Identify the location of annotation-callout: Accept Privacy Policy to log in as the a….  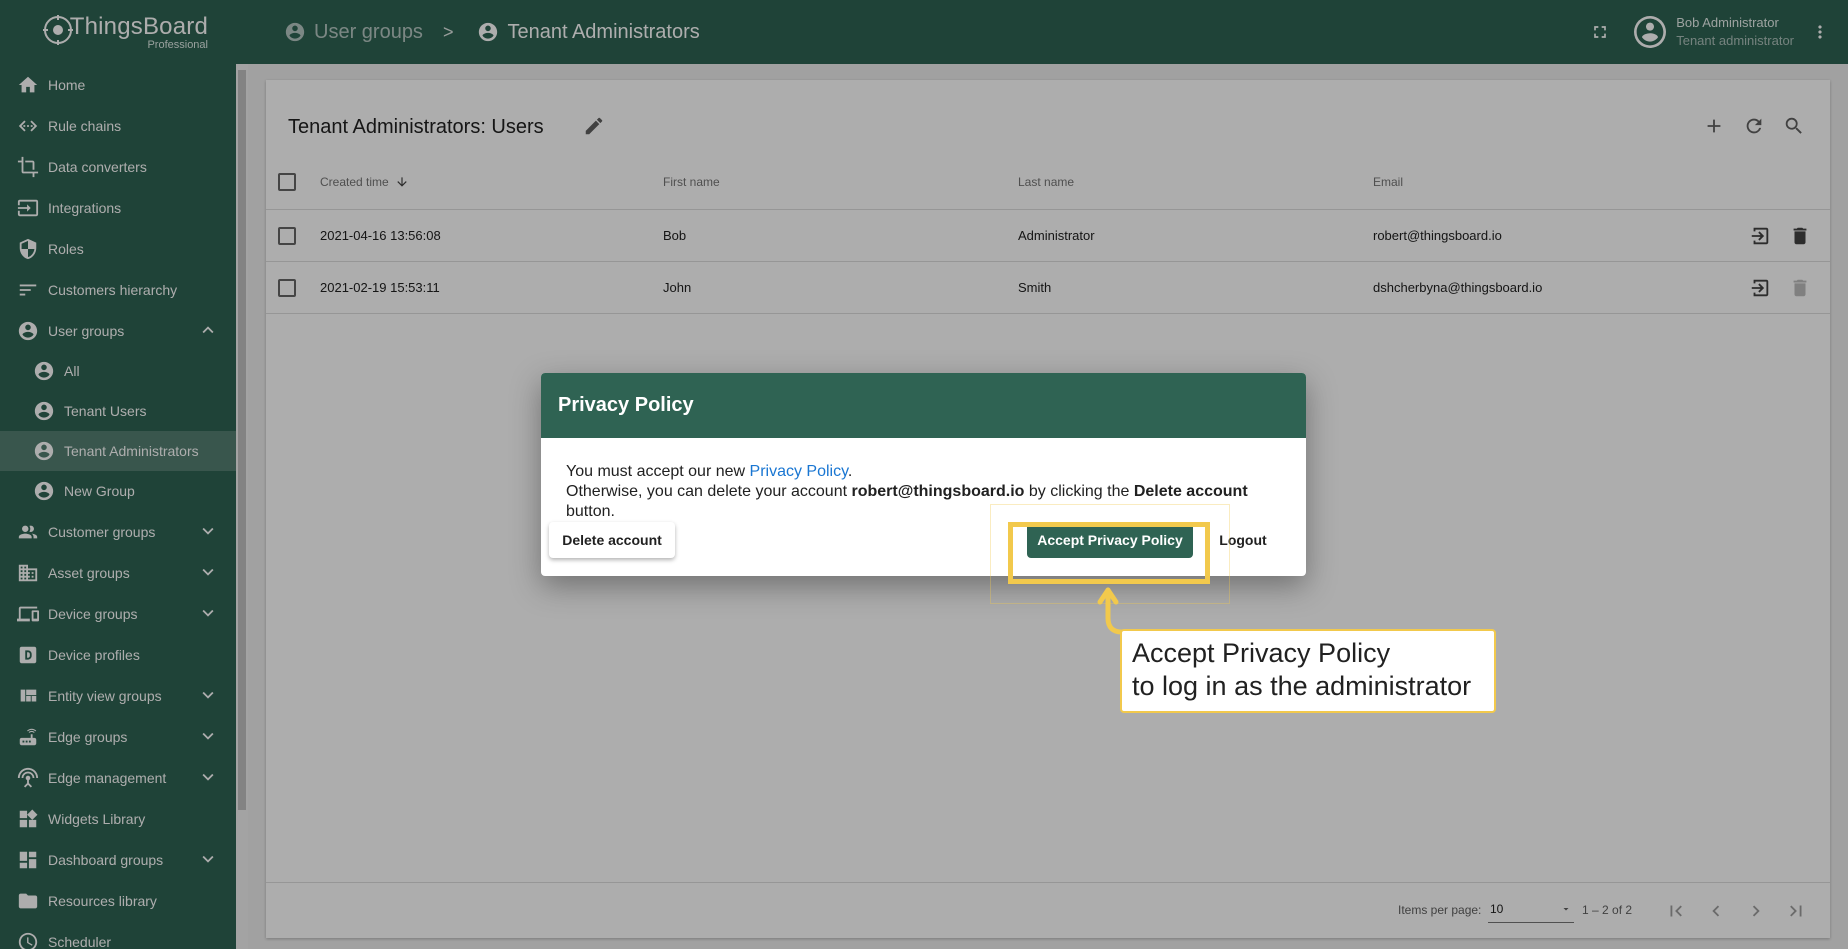
(1308, 671).